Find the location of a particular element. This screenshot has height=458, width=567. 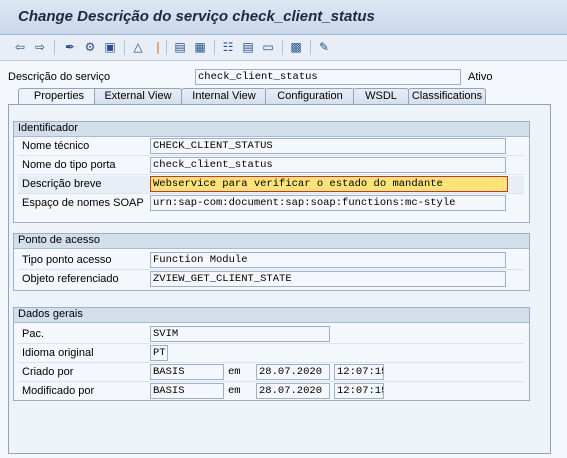

changed-time-field: 12:07:15 is located at coordinates (359, 391).